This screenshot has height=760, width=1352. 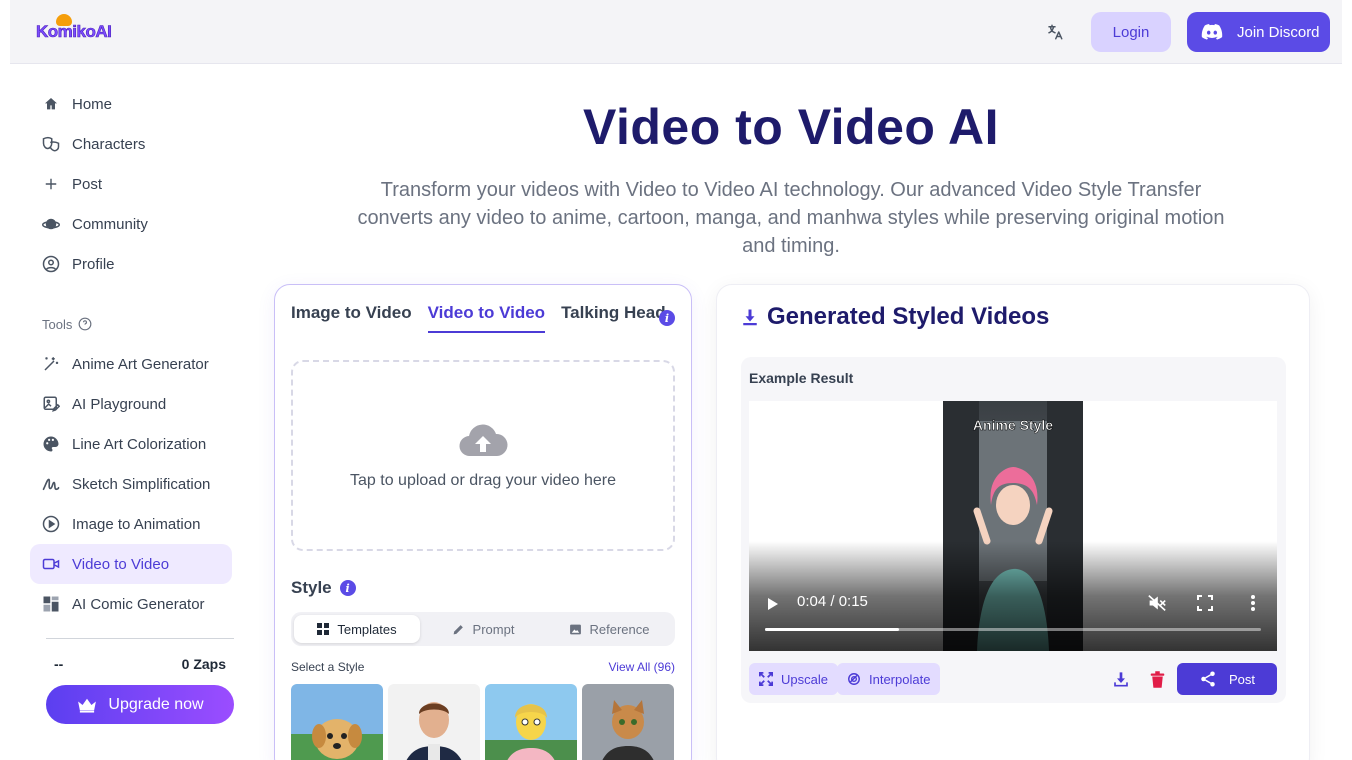 What do you see at coordinates (1121, 679) in the screenshot?
I see `download-result-button` at bounding box center [1121, 679].